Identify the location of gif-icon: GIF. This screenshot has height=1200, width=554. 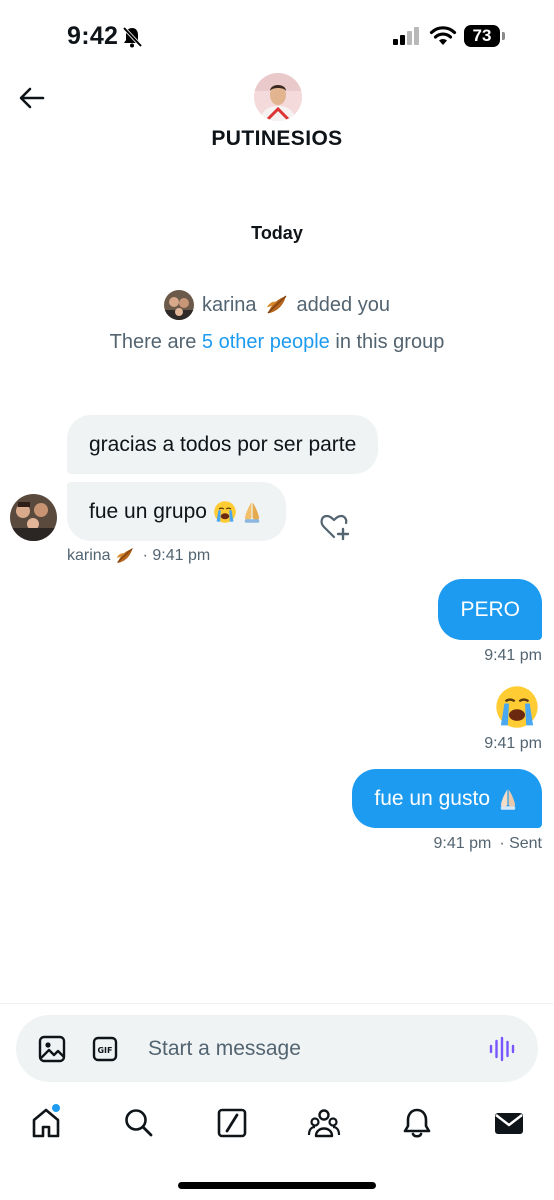
(105, 1049).